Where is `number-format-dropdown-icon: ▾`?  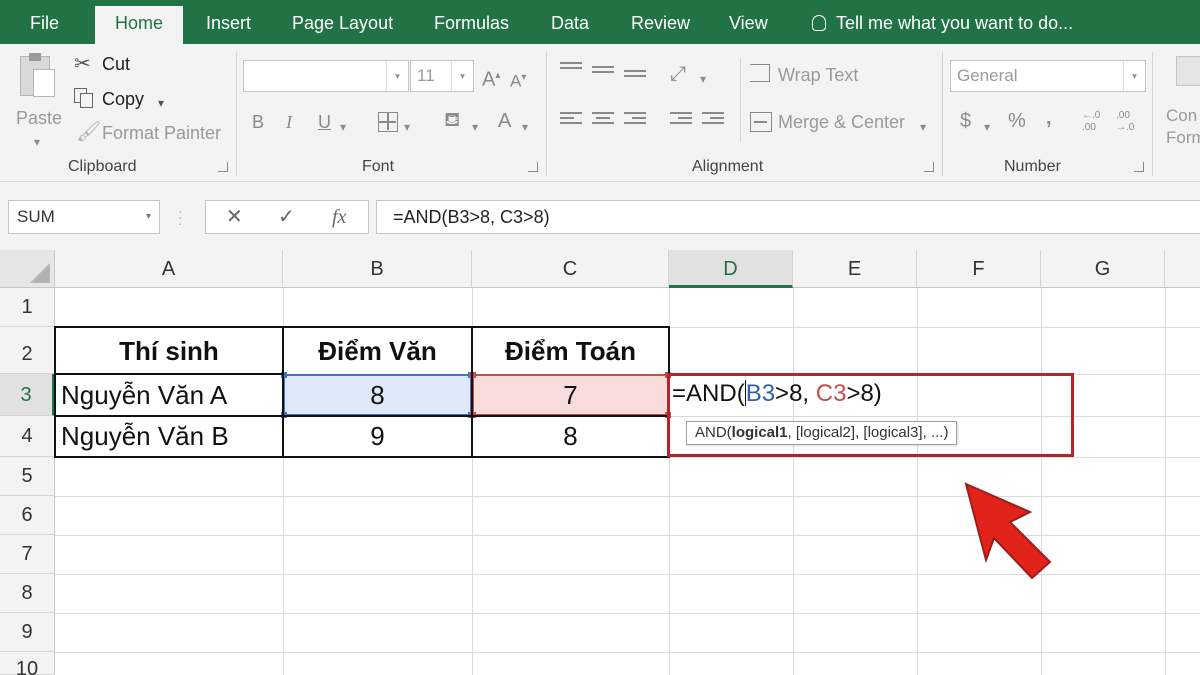
number-format-dropdown-icon: ▾ is located at coordinates (1134, 76).